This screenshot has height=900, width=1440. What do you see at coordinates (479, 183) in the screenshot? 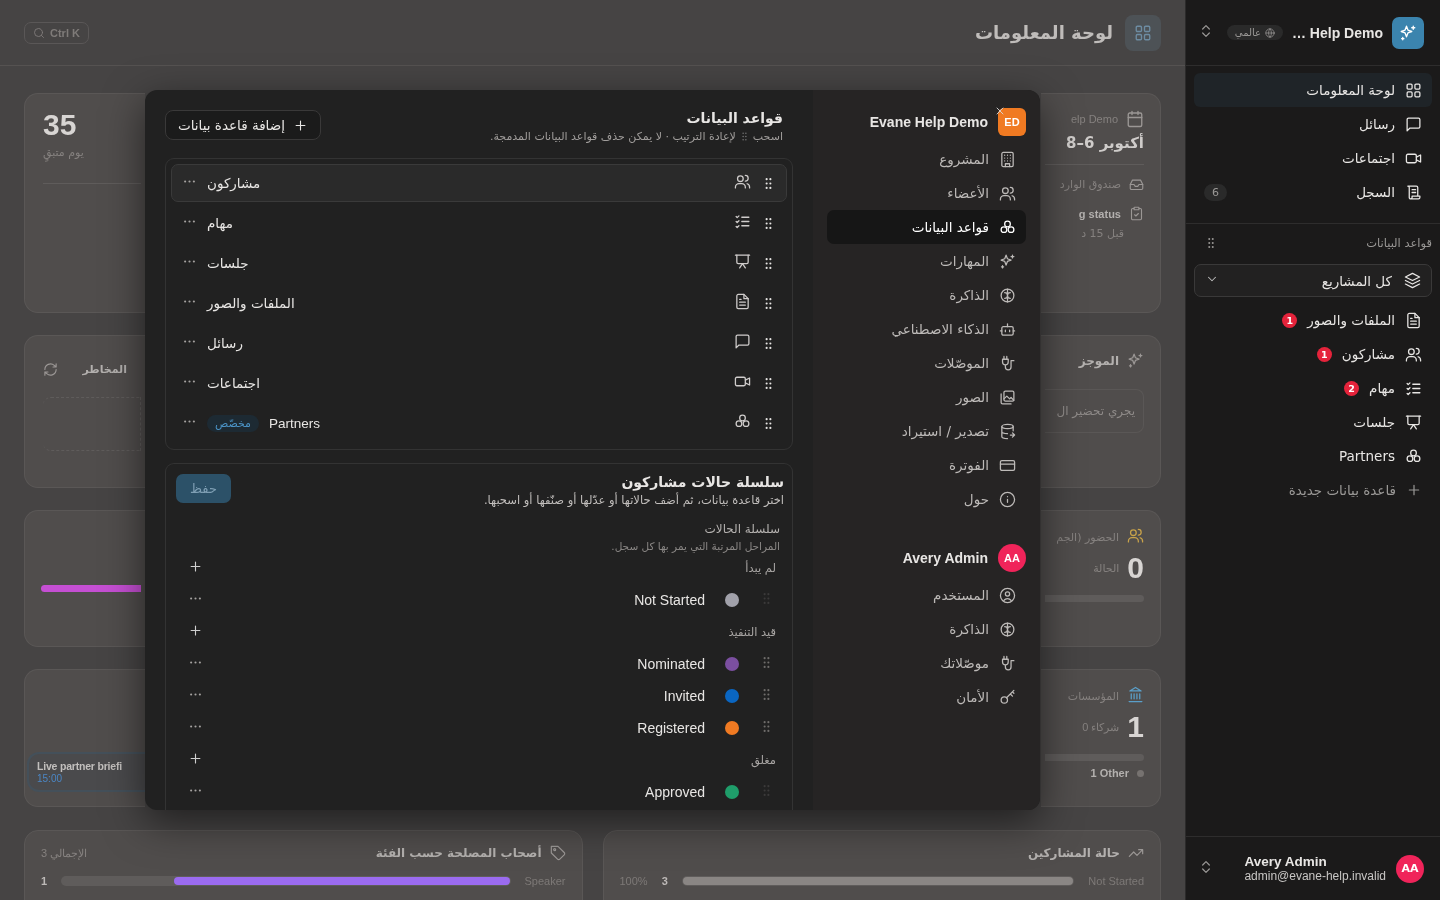
I see `database-row: مشاركون` at bounding box center [479, 183].